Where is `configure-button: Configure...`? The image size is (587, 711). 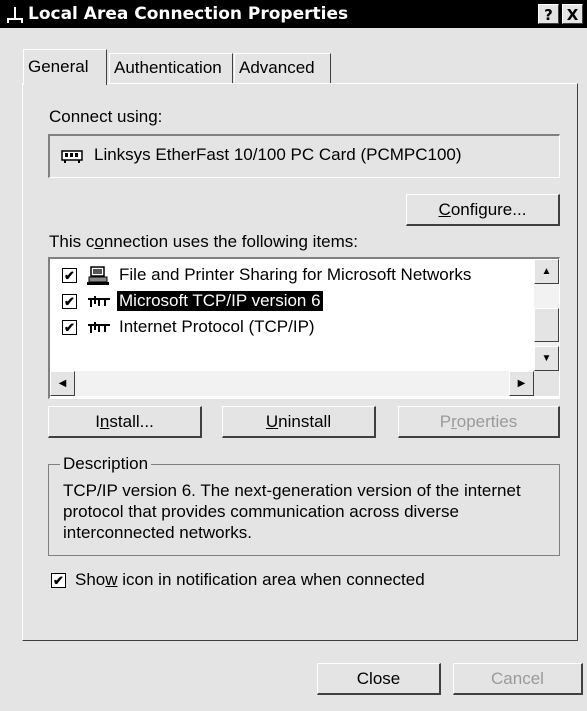 configure-button: Configure... is located at coordinates (483, 210).